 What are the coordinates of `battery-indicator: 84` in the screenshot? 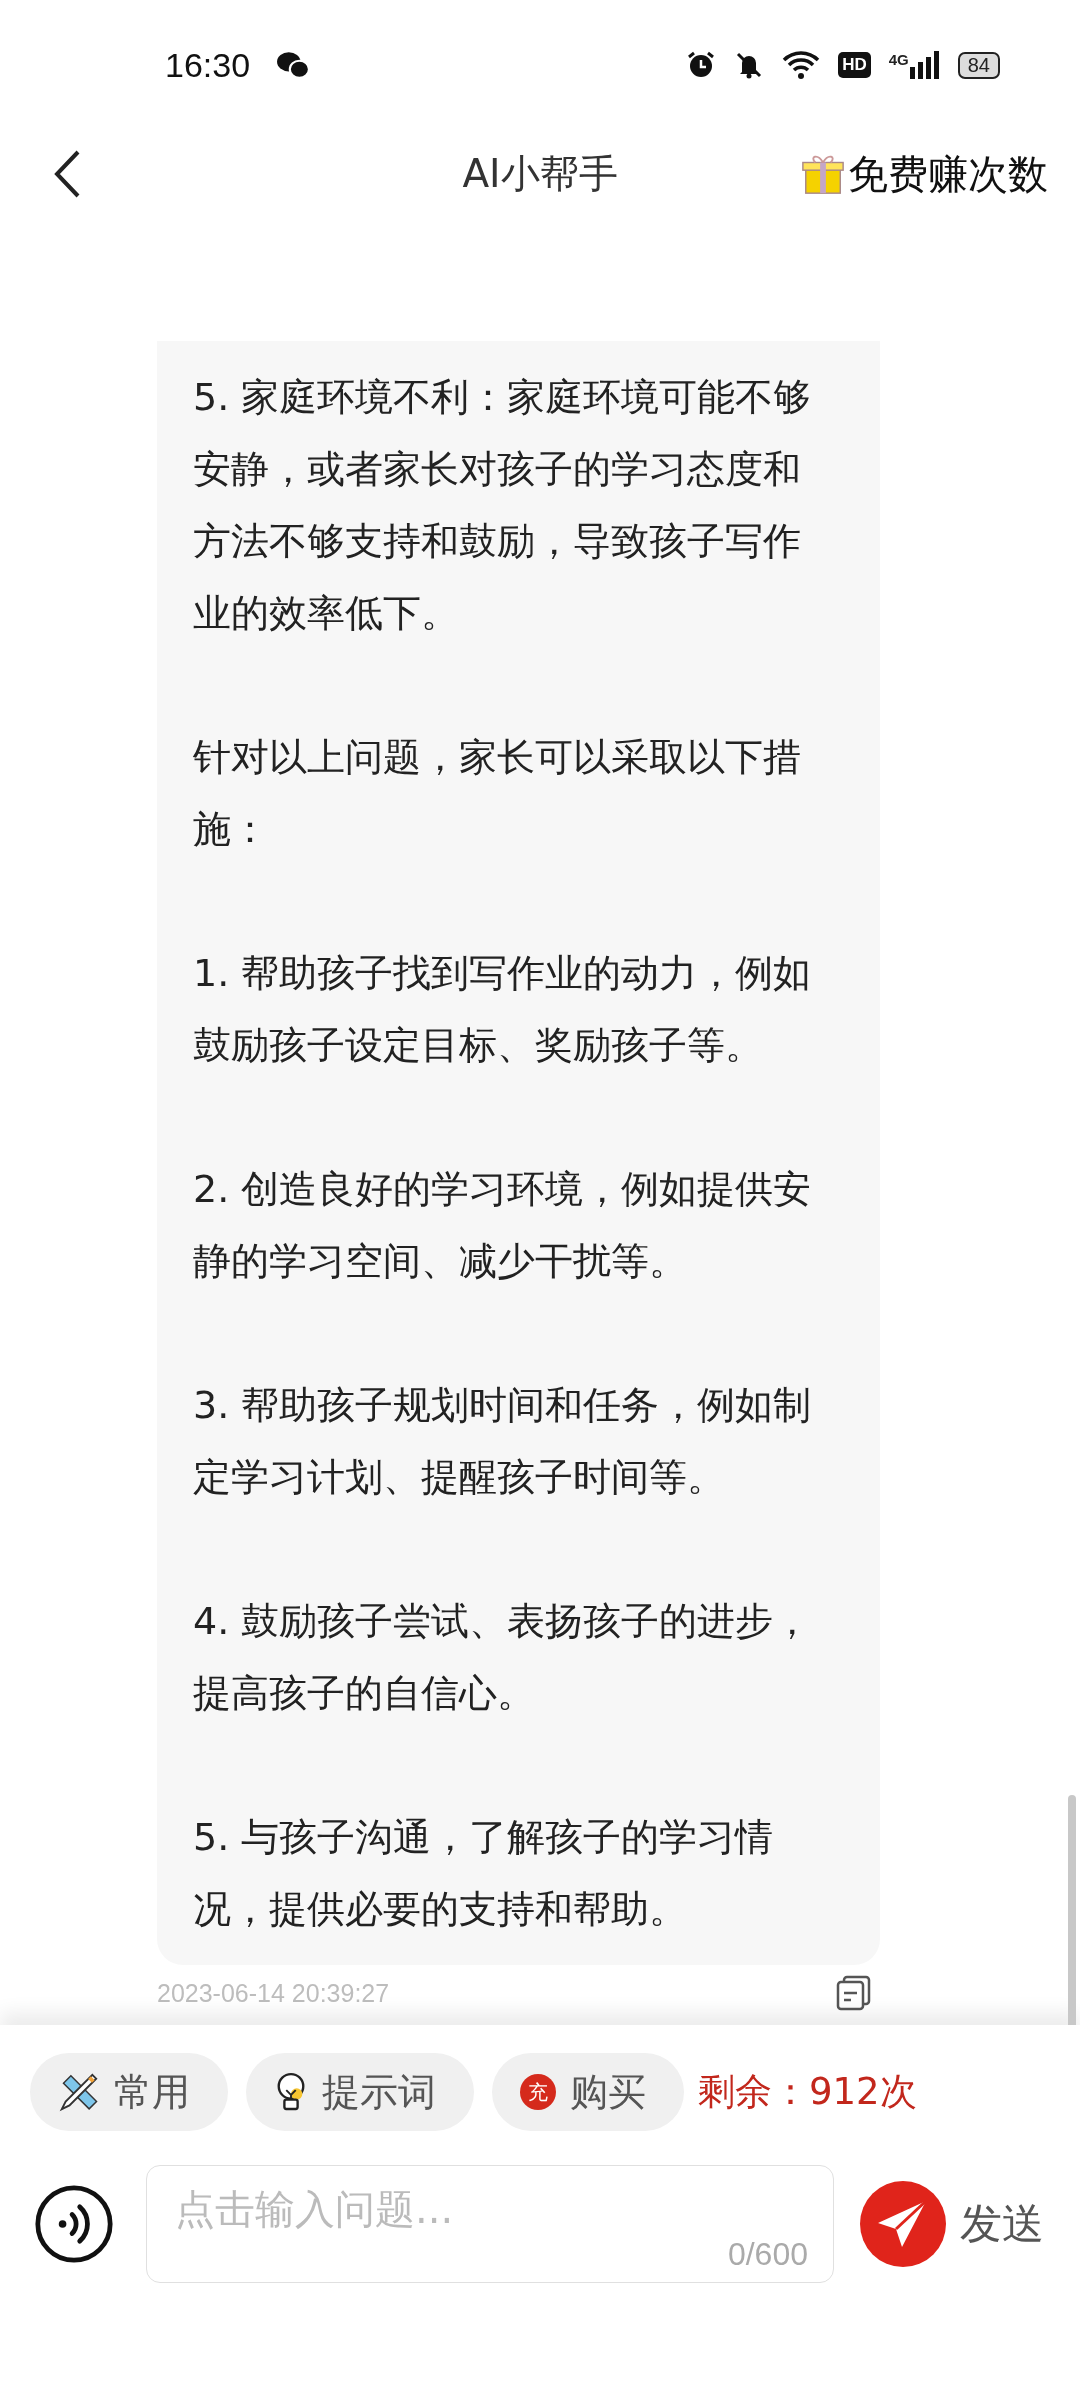 It's located at (978, 65).